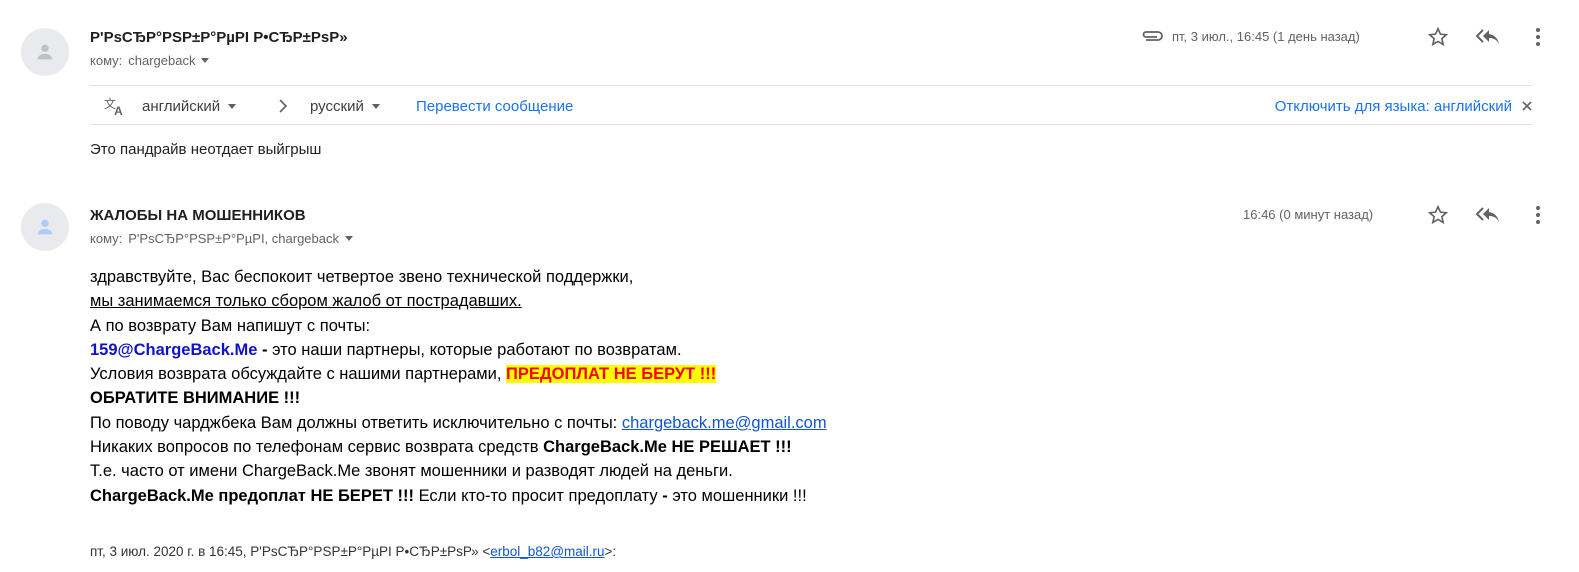  I want to click on recipients: chargeback, so click(162, 60).